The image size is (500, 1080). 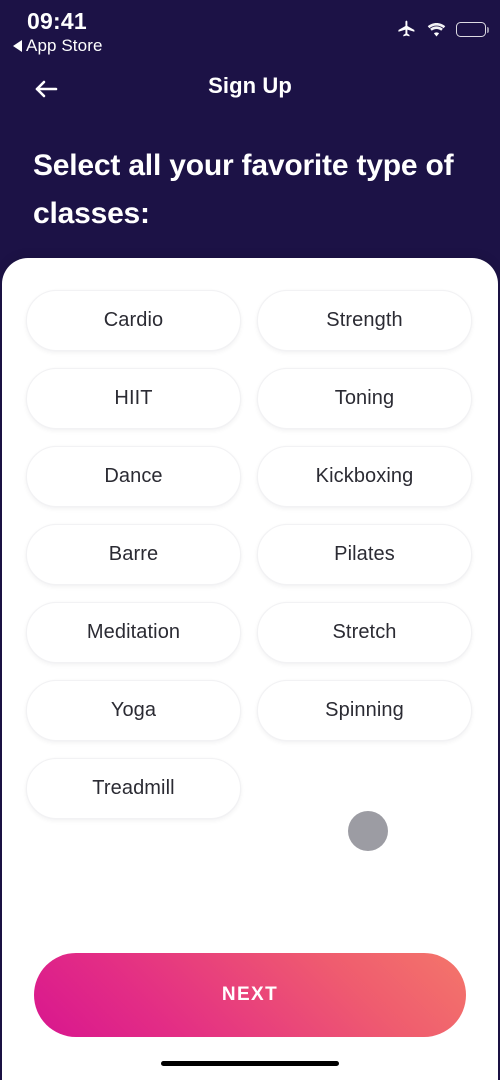 What do you see at coordinates (250, 85) in the screenshot?
I see `page-title: Sign Up` at bounding box center [250, 85].